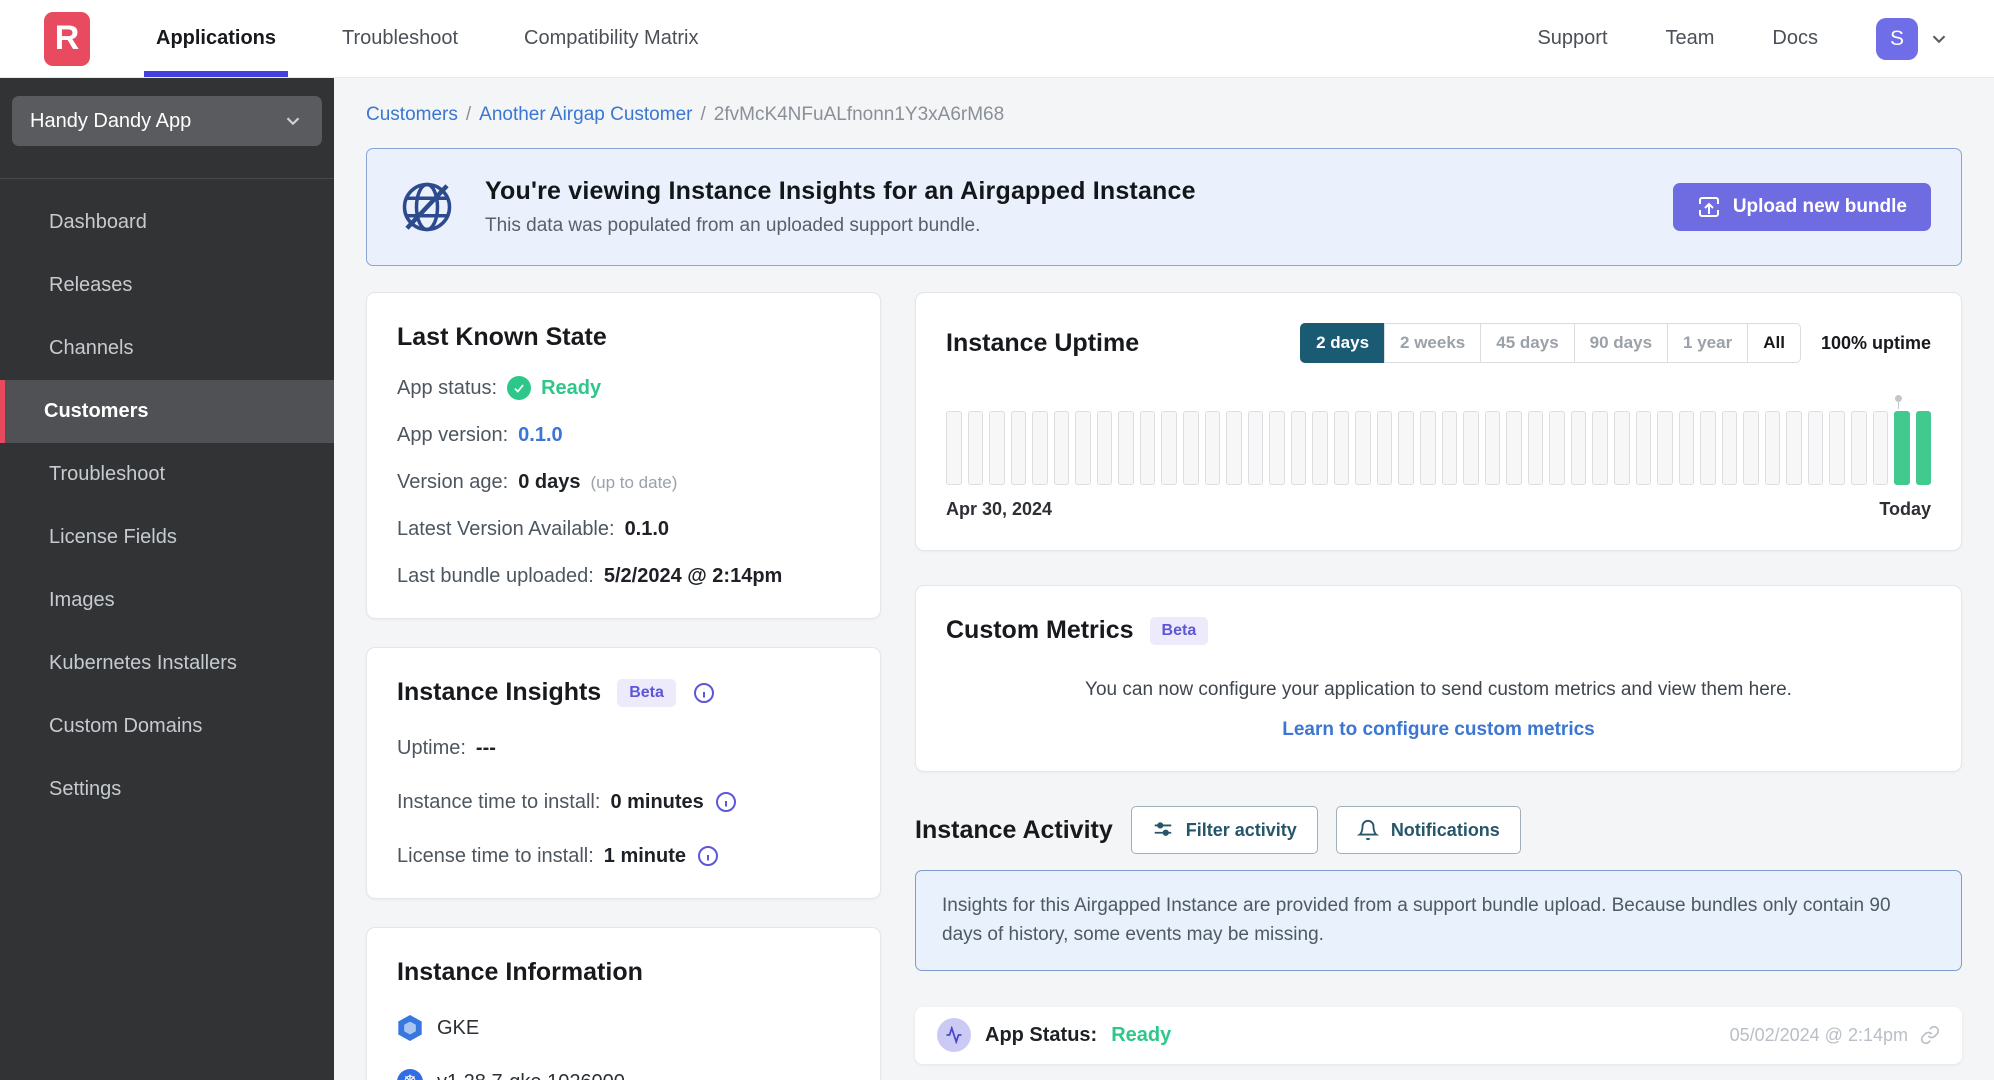  I want to click on nav-item-support: Support, so click(1572, 39).